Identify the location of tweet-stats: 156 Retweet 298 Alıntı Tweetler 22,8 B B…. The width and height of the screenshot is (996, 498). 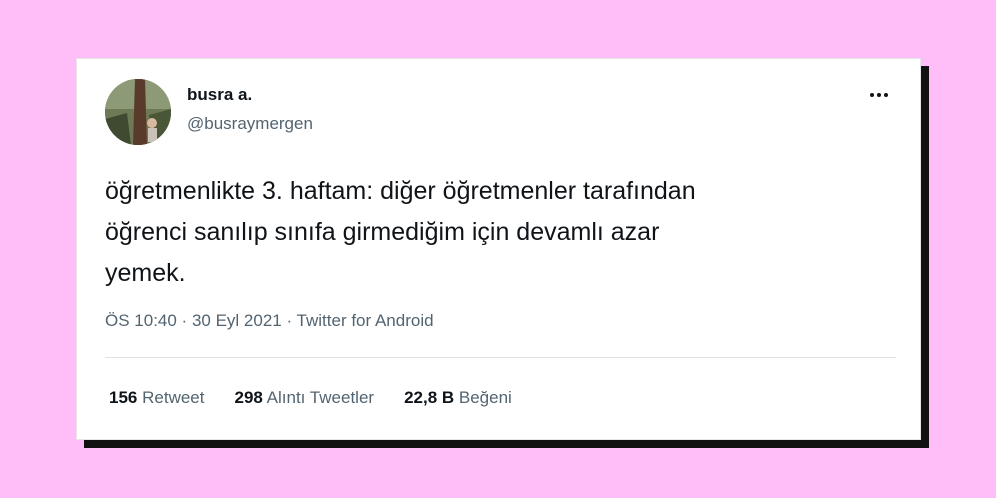
(310, 398).